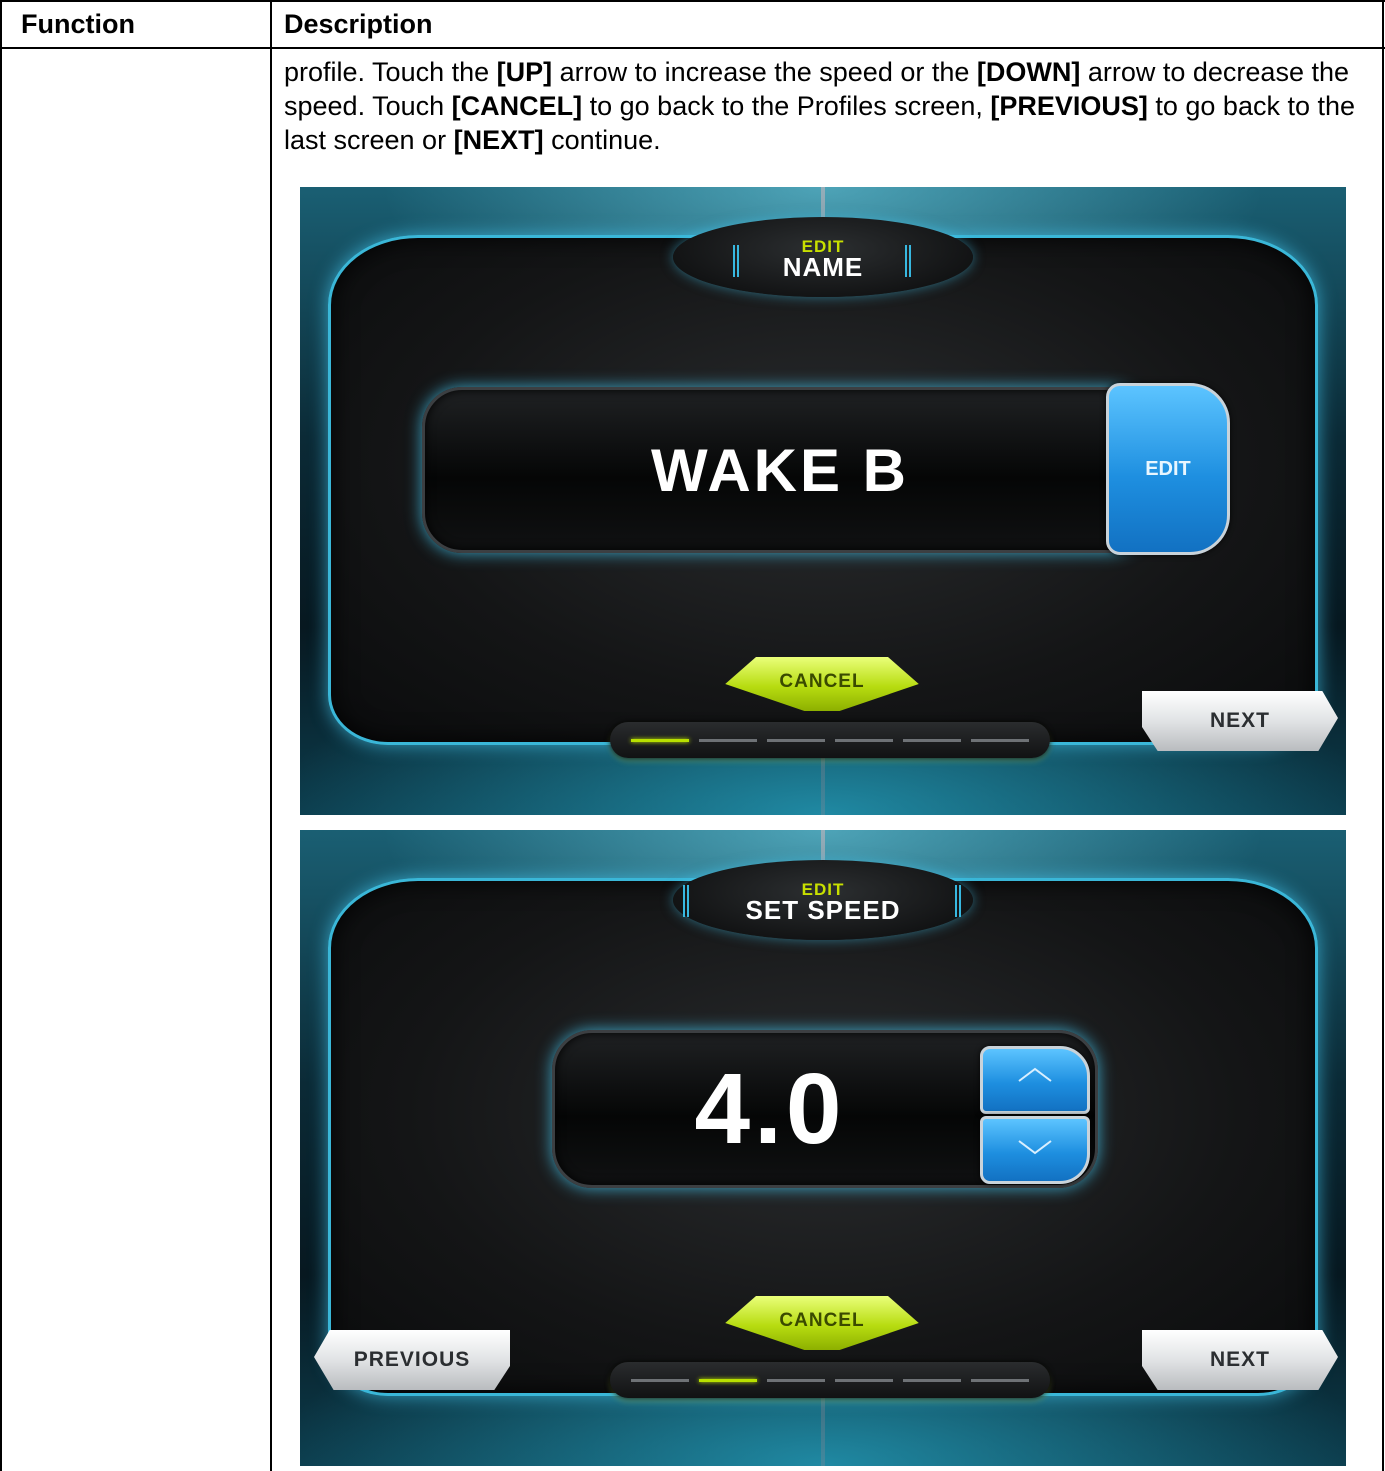 The width and height of the screenshot is (1385, 1471). Describe the element at coordinates (823, 910) in the screenshot. I see `page-title: SET SPEED` at that location.